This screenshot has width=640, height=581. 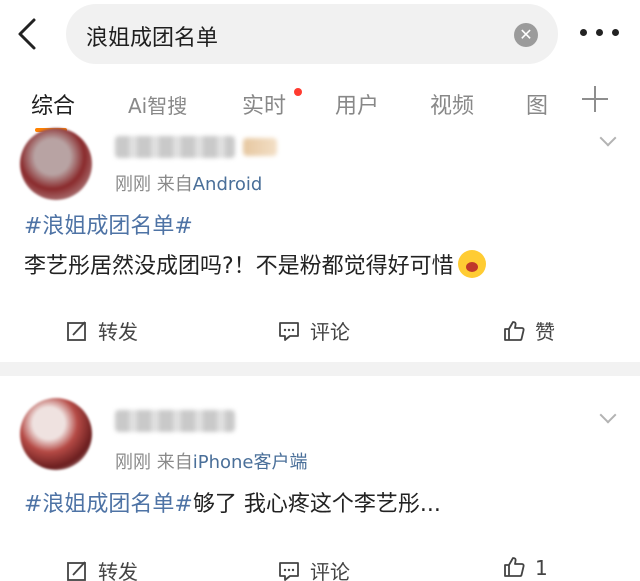 I want to click on tab-ai-search: Ai智搜, so click(x=157, y=104).